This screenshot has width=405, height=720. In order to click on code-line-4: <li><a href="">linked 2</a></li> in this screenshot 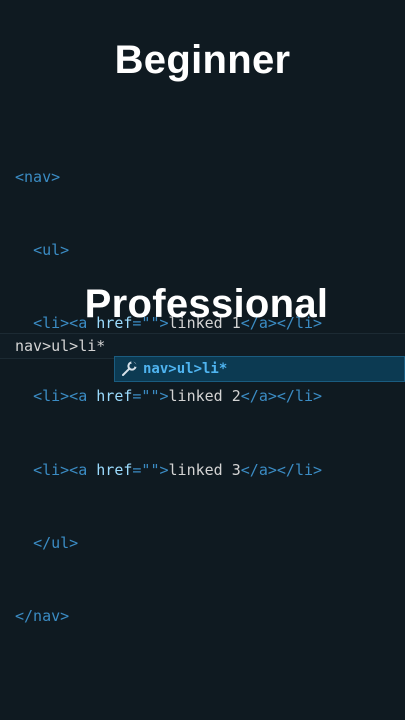, I will do `click(168, 396)`.